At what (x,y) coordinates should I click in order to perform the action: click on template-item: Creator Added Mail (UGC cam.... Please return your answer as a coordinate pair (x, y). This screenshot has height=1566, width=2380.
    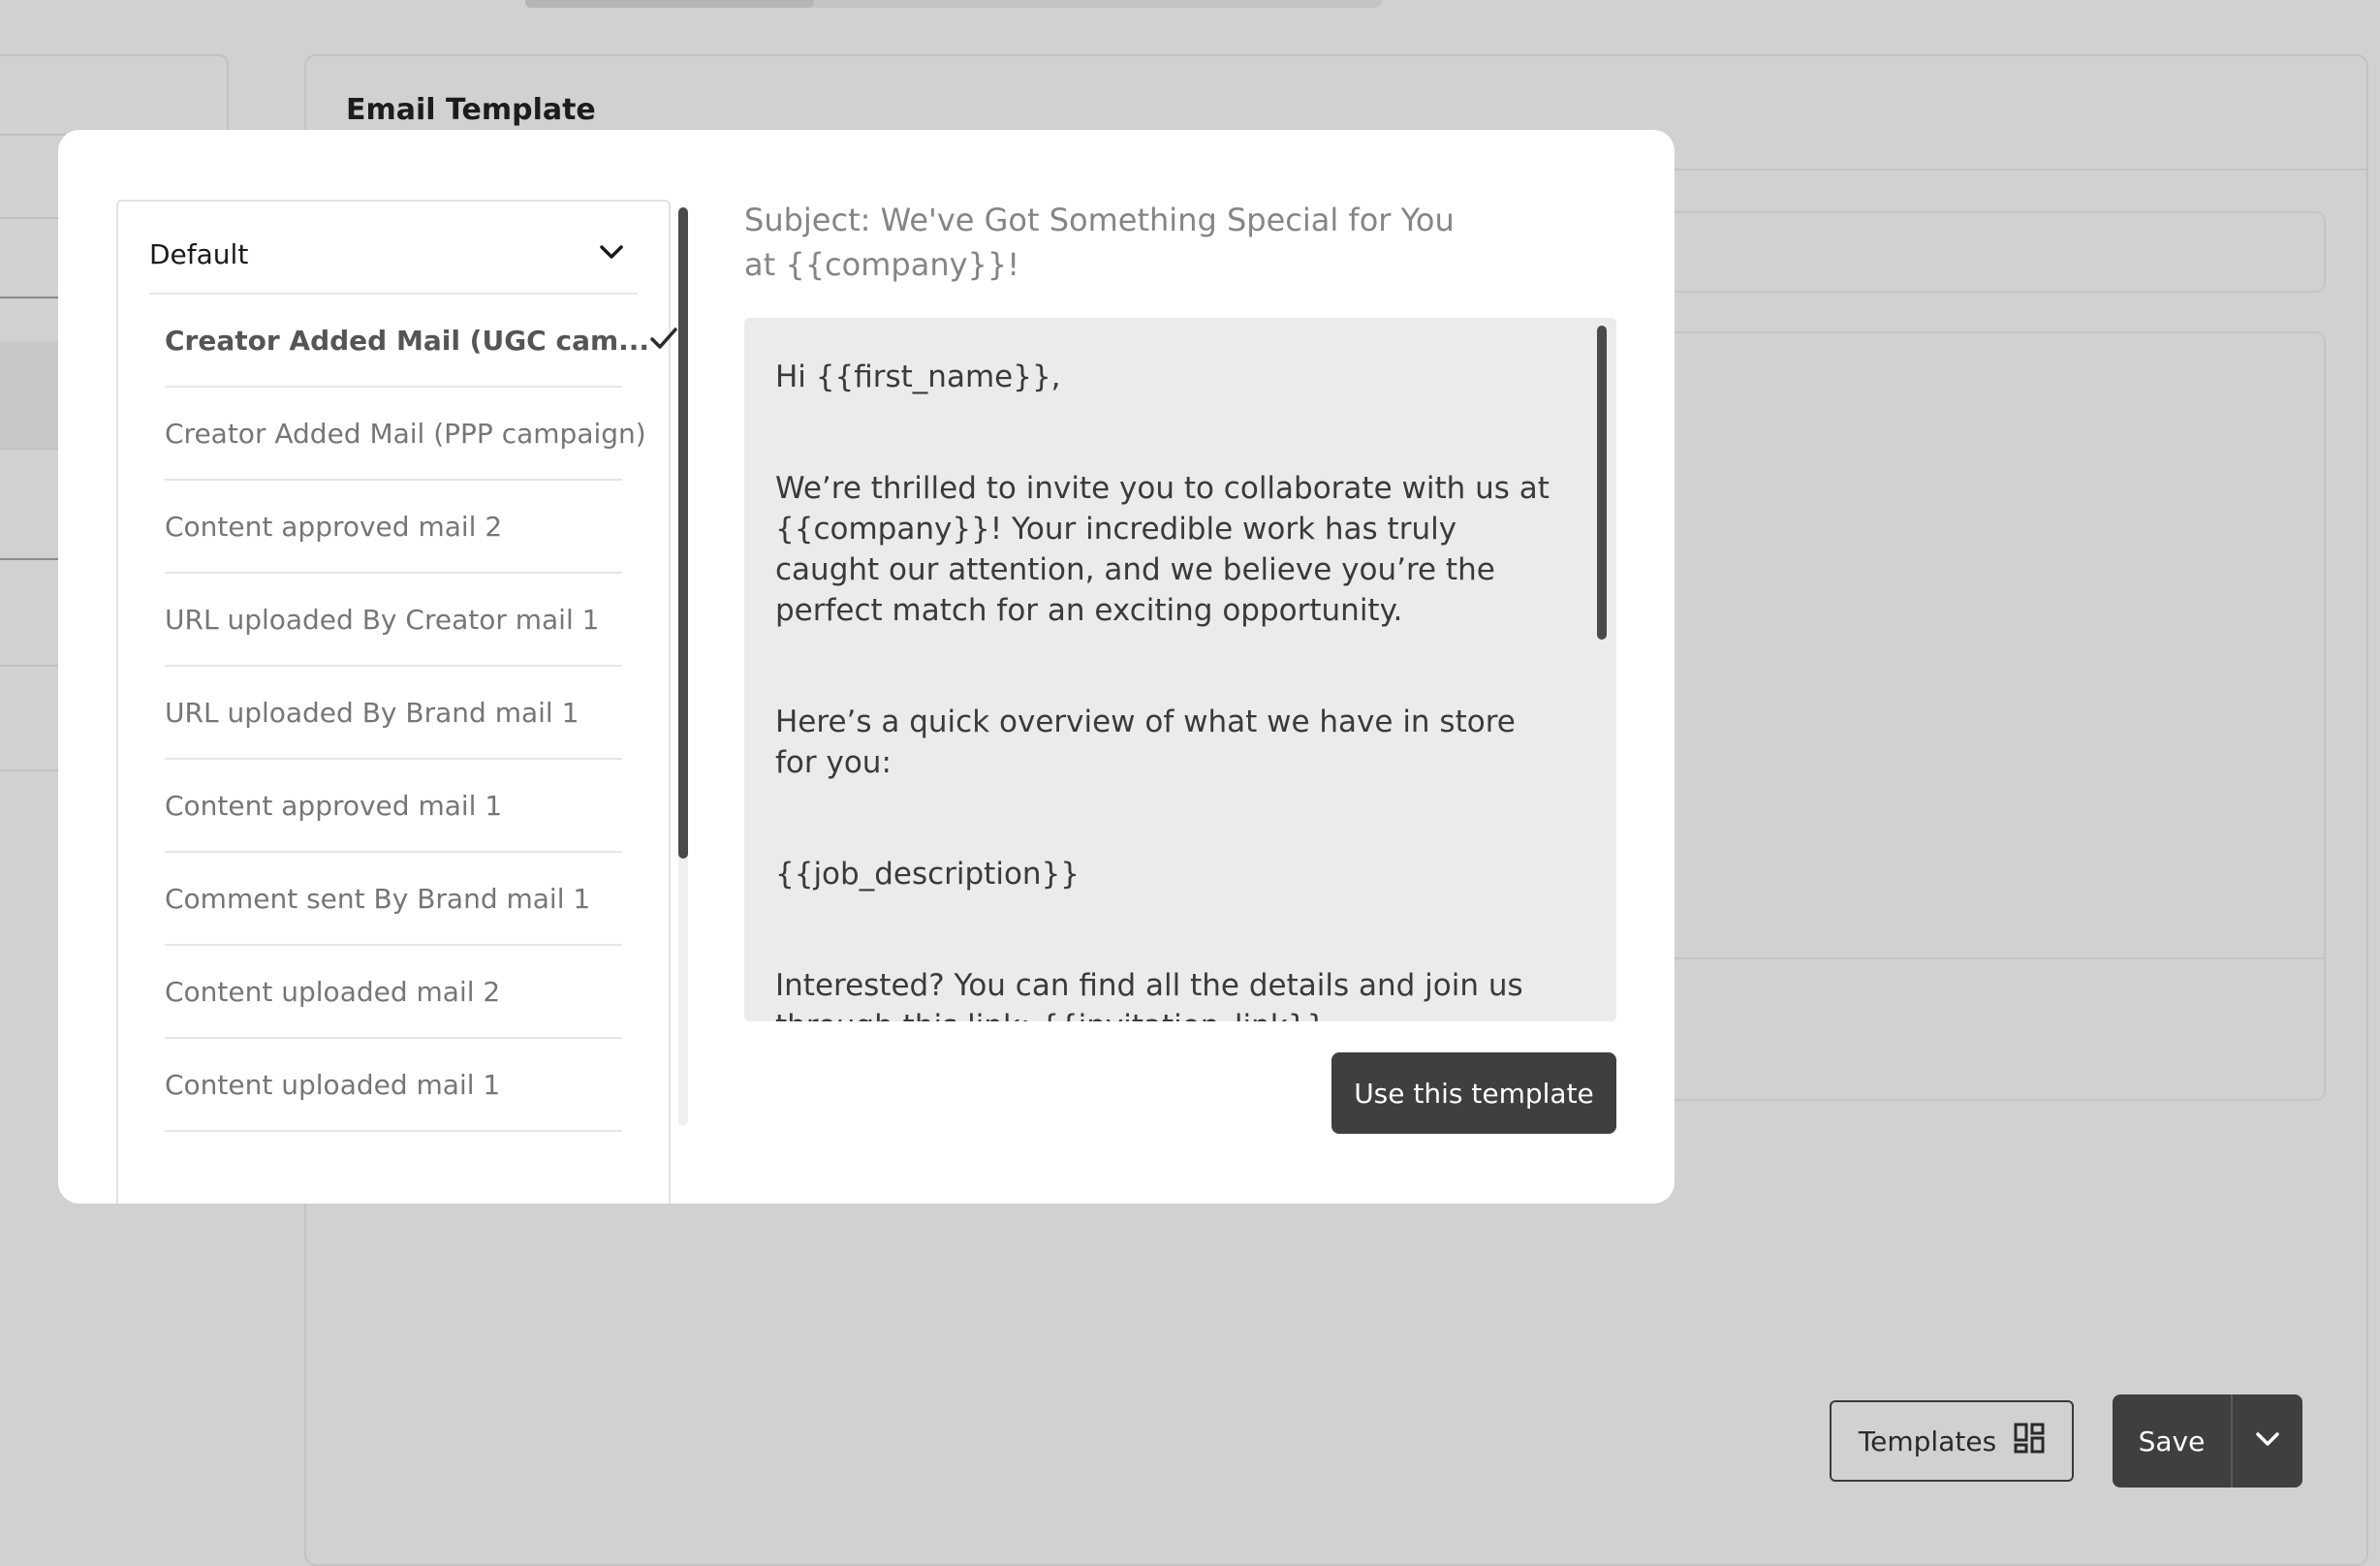
    Looking at the image, I should click on (421, 341).